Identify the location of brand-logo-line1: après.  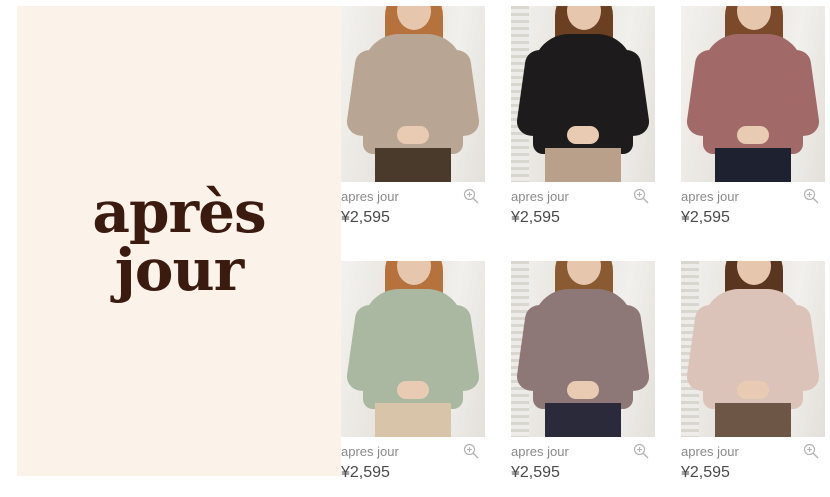
(179, 212).